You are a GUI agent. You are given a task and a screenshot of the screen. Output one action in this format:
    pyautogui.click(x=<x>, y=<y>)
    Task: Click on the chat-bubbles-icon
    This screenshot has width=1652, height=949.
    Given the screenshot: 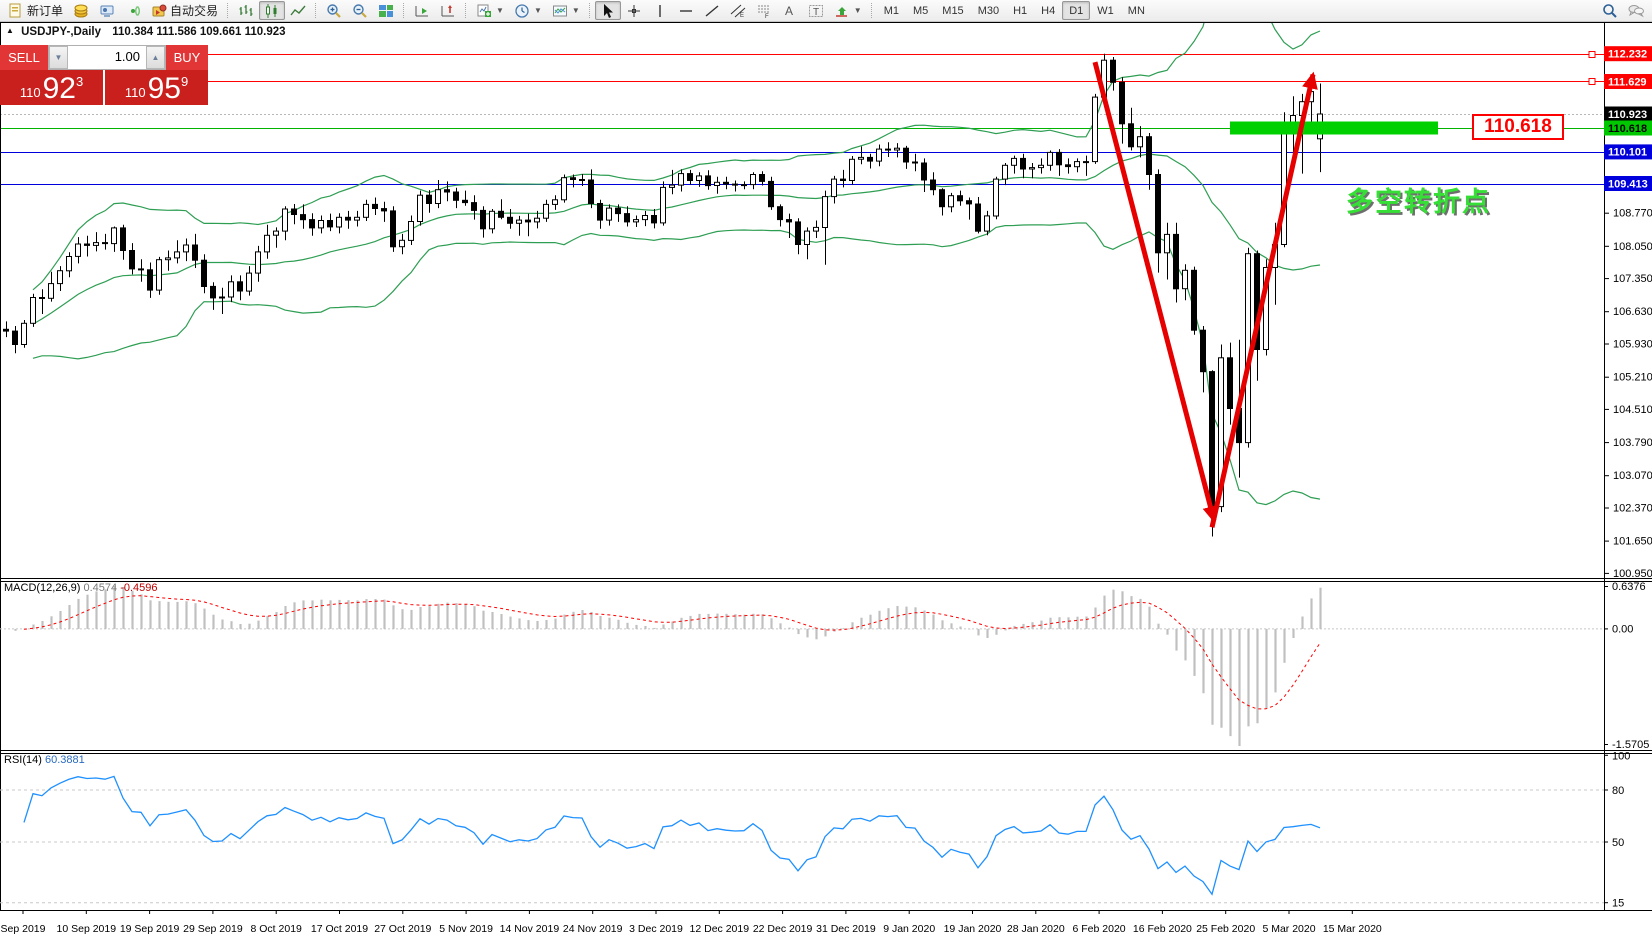 What is the action you would take?
    pyautogui.click(x=1636, y=10)
    